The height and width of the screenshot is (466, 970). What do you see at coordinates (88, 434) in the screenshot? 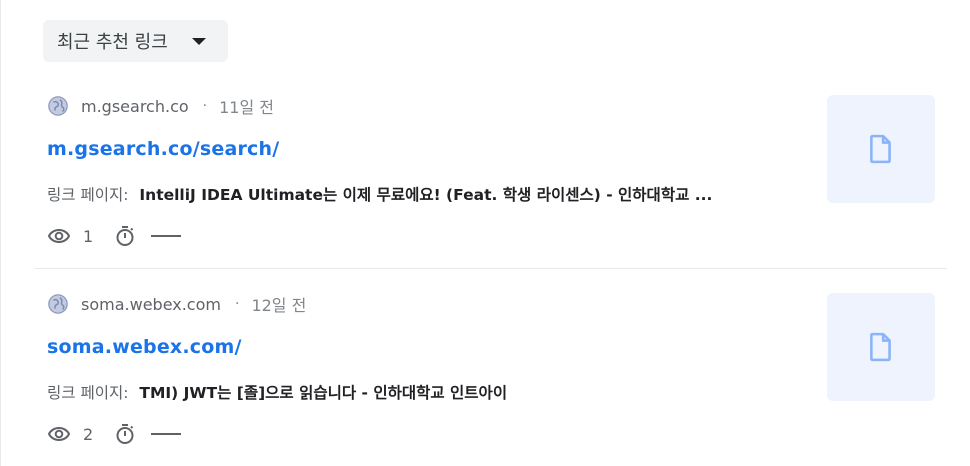
I see `view-count: 2` at bounding box center [88, 434].